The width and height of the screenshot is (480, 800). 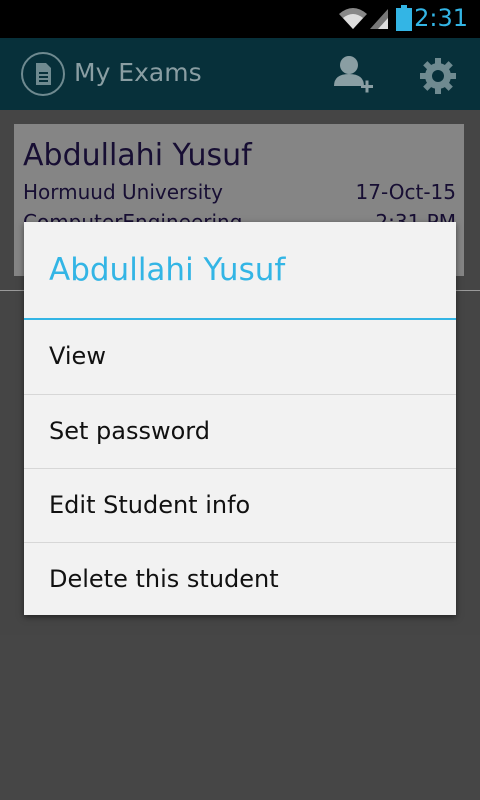 What do you see at coordinates (240, 357) in the screenshot?
I see `view-option: View` at bounding box center [240, 357].